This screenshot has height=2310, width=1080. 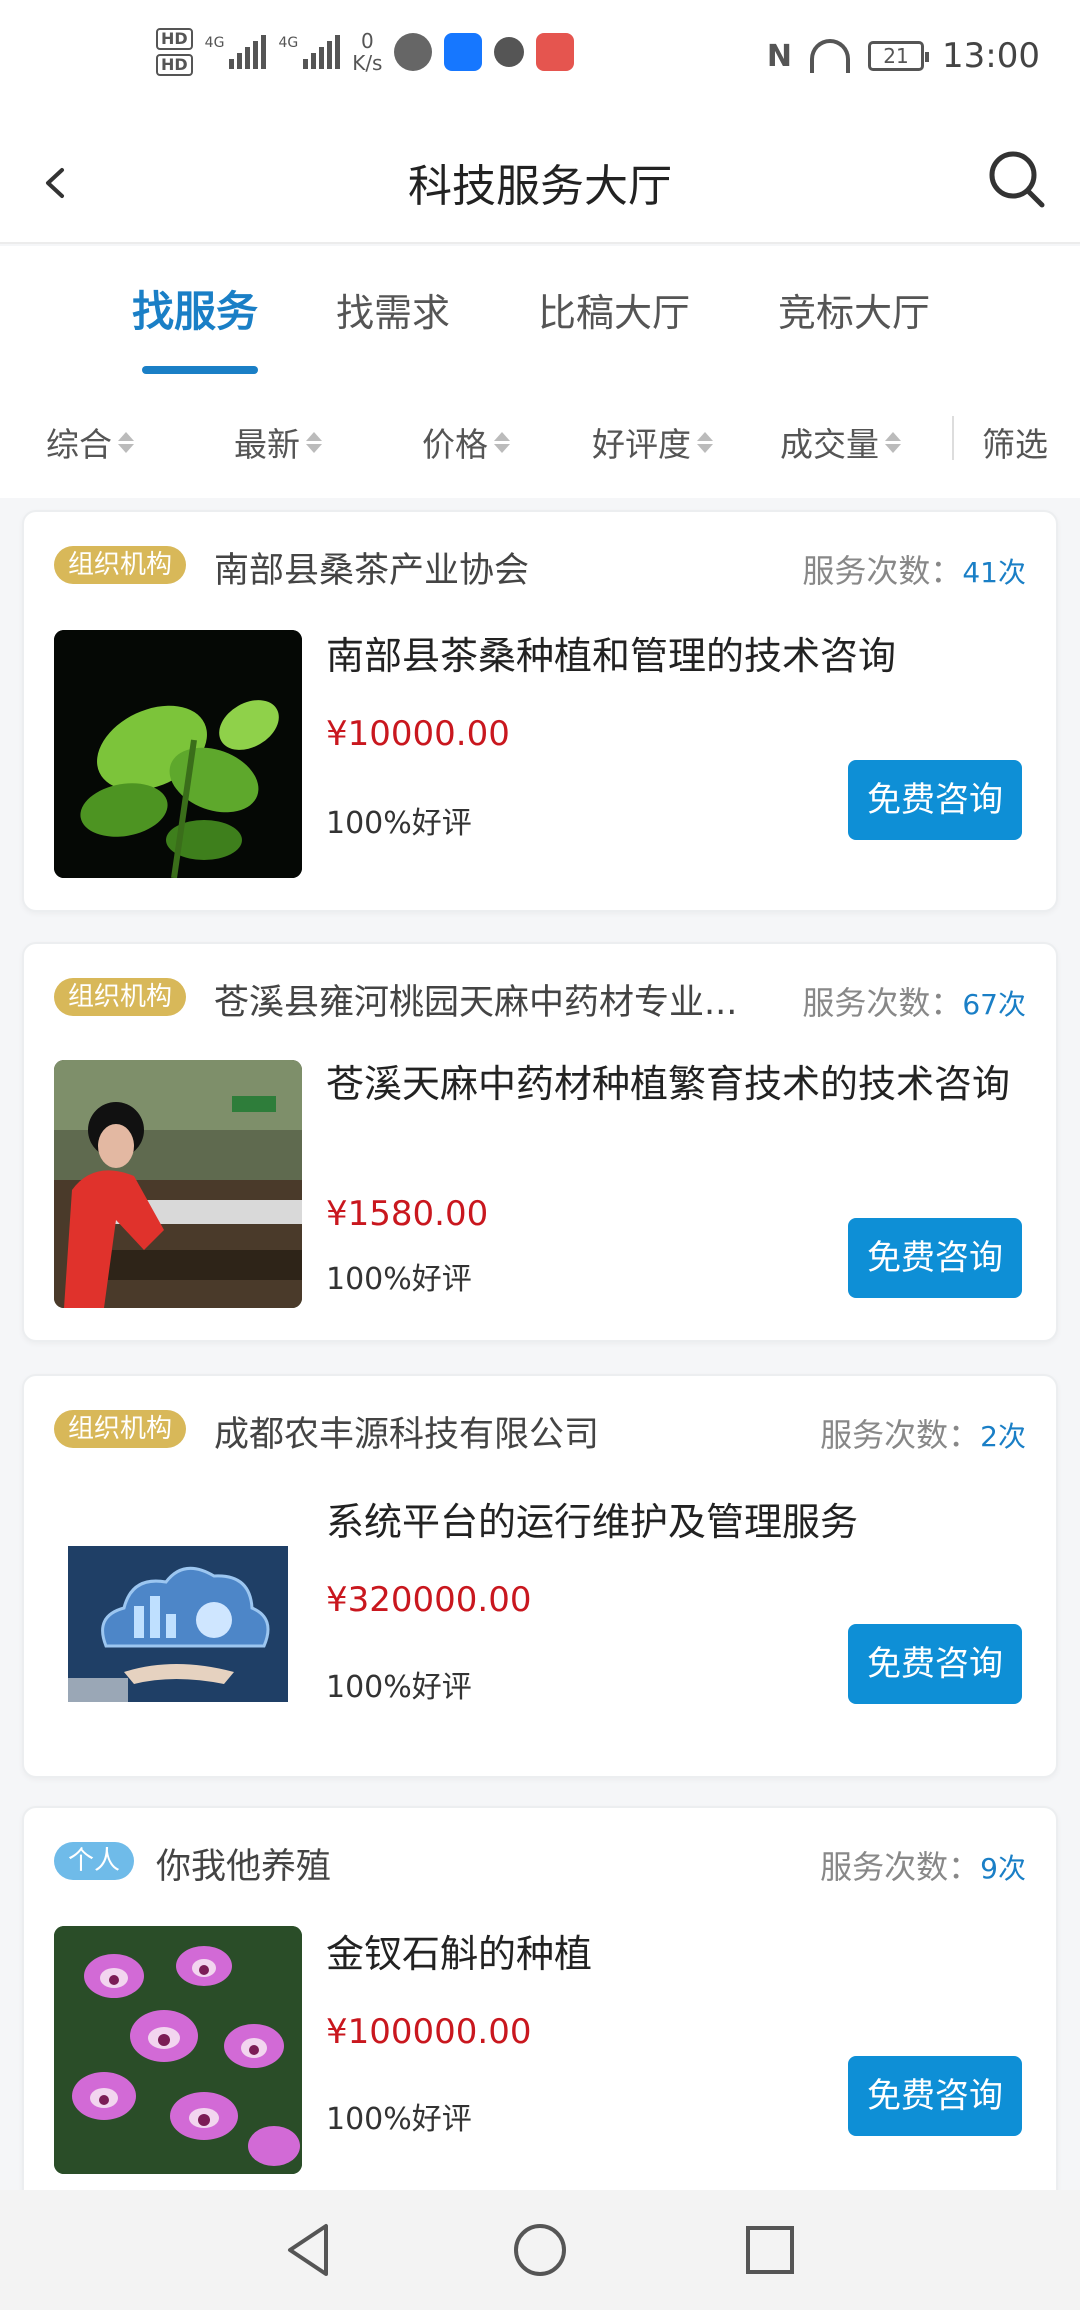 I want to click on sort-comprehensive: 综合, so click(x=90, y=442).